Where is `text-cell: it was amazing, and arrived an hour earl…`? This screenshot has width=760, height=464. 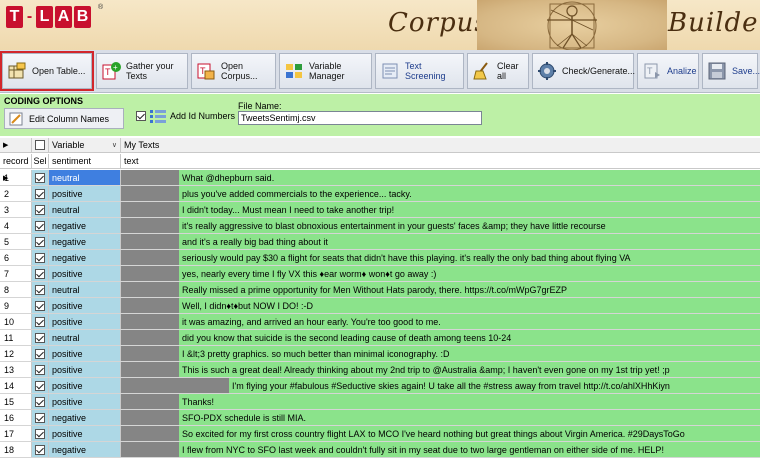
text-cell: it was amazing, and arrived an hour earl… is located at coordinates (440, 321).